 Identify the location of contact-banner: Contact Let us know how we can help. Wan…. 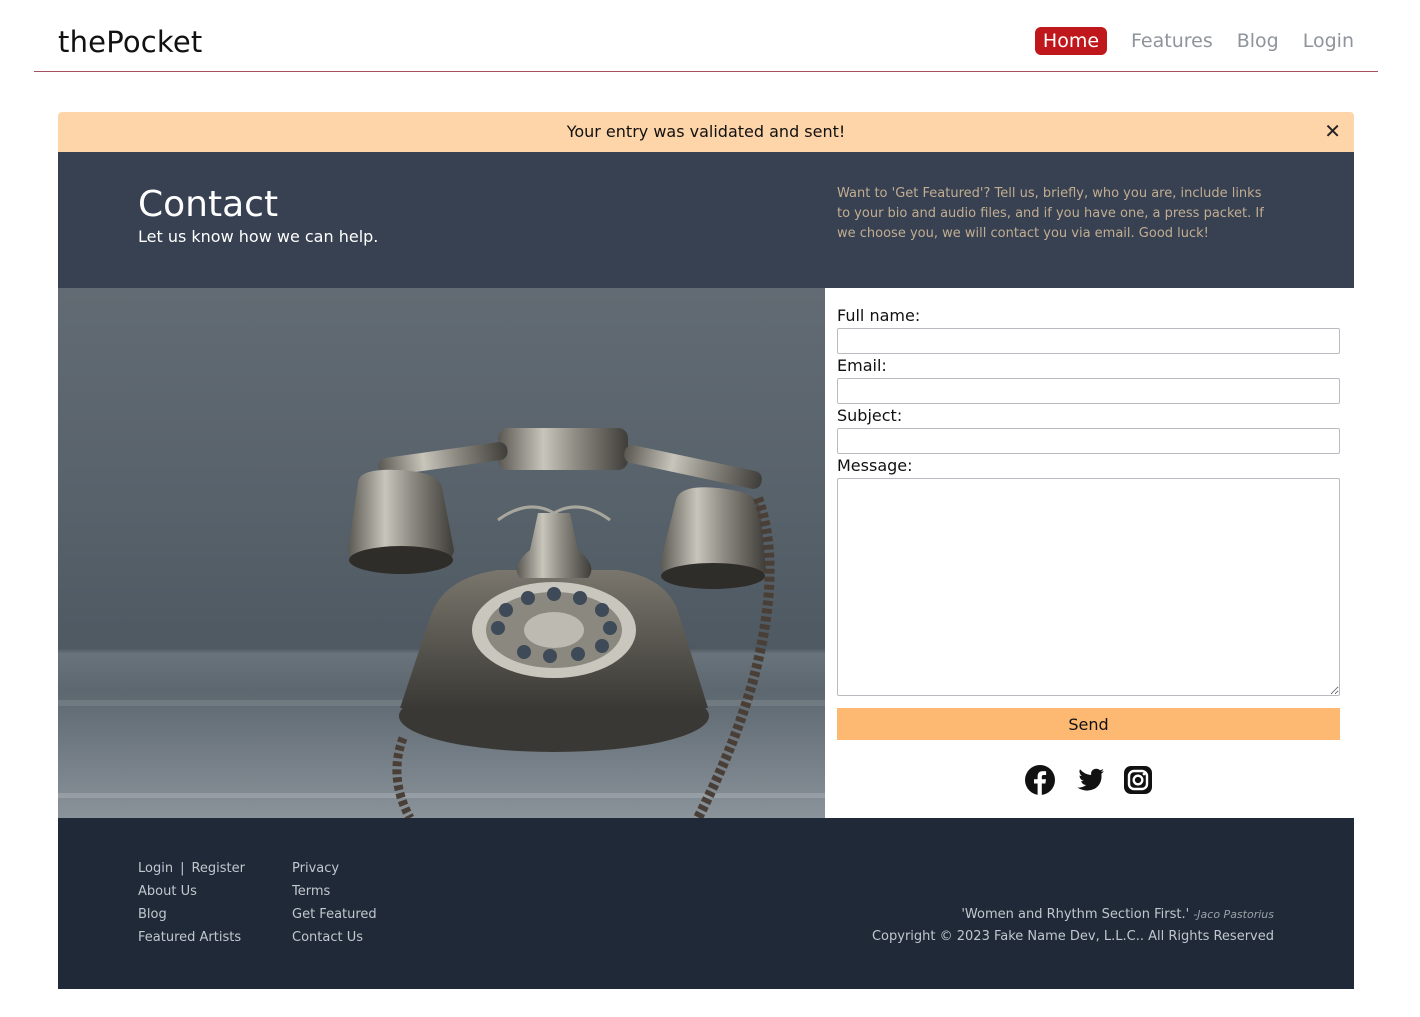
(706, 220).